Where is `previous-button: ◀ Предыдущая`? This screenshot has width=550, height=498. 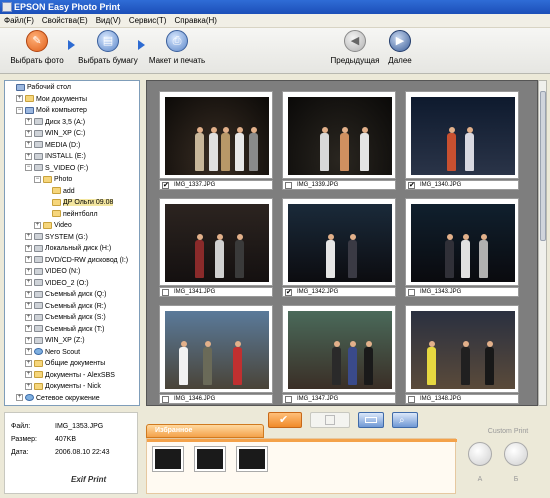
previous-button: ◀ Предыдущая is located at coordinates (355, 51).